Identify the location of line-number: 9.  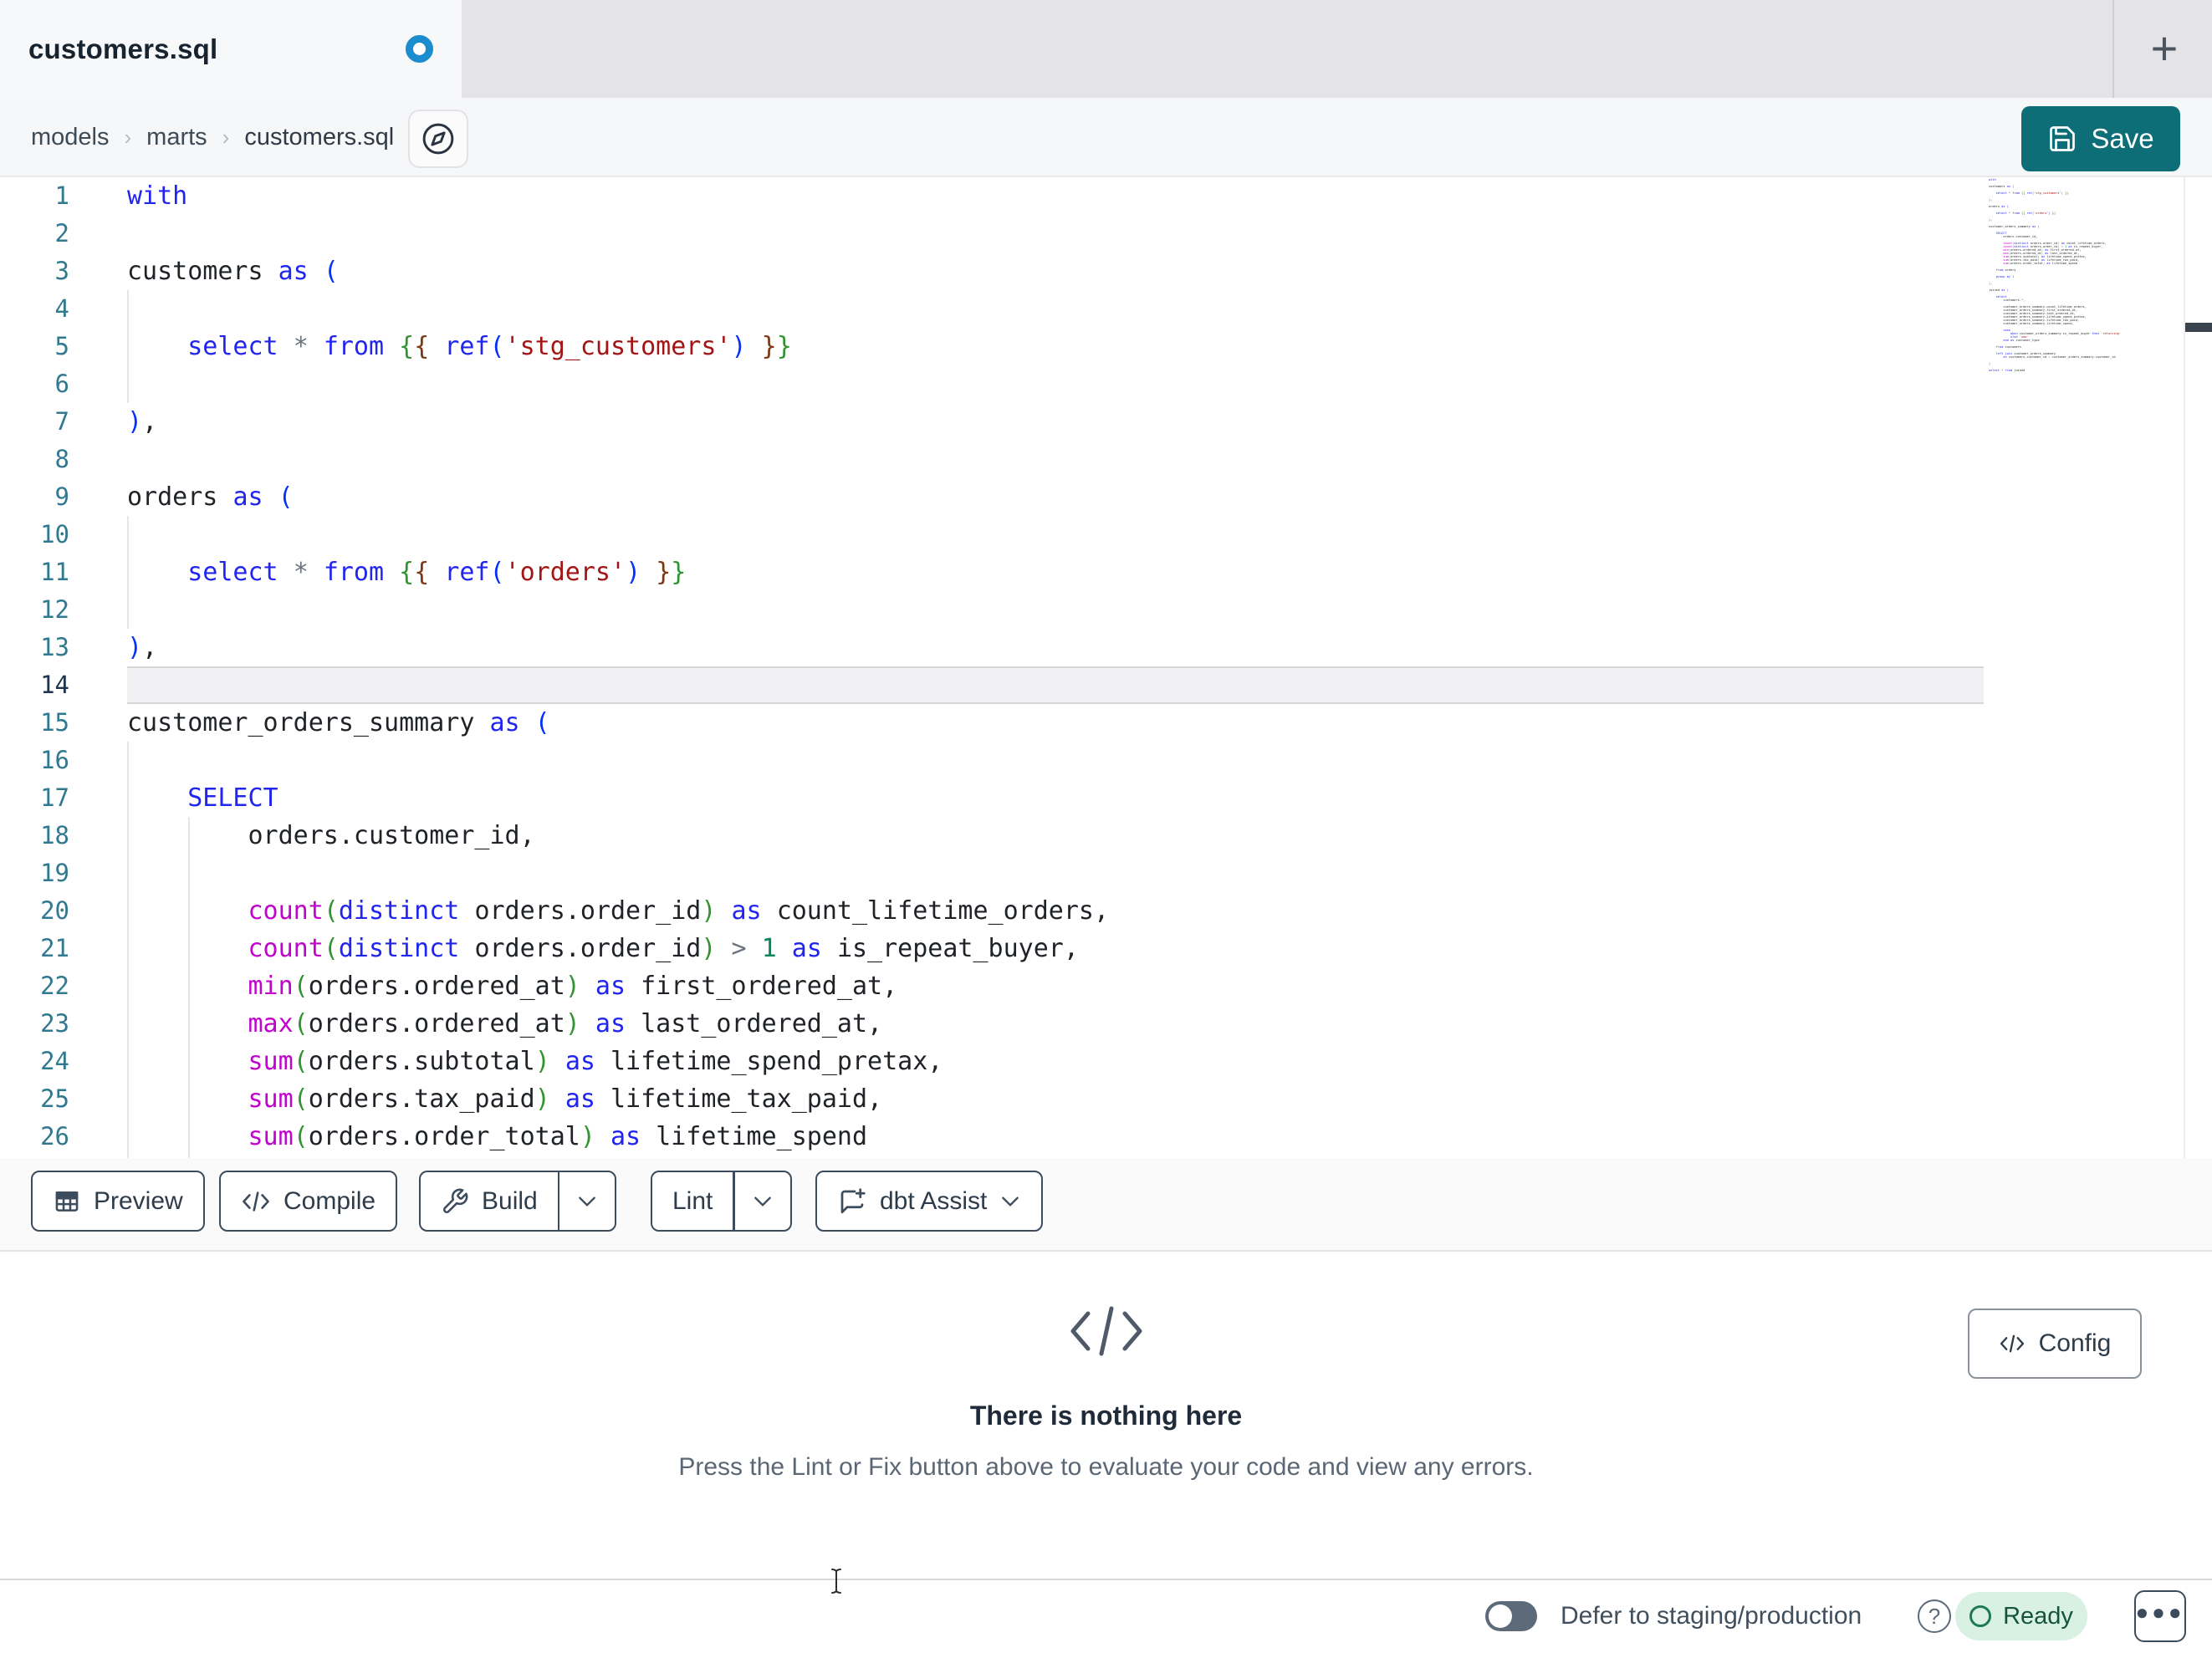
(55, 497).